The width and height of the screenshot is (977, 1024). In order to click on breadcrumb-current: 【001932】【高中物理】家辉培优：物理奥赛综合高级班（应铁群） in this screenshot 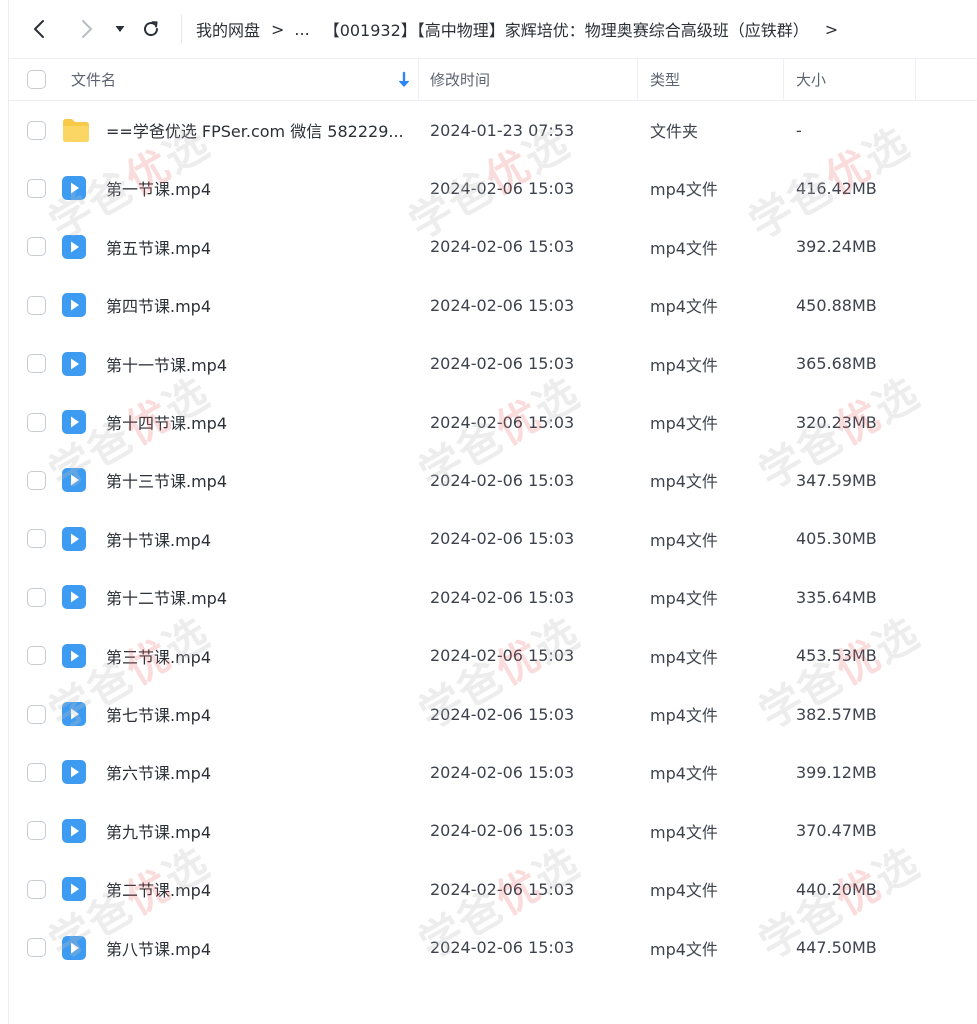, I will do `click(566, 29)`.